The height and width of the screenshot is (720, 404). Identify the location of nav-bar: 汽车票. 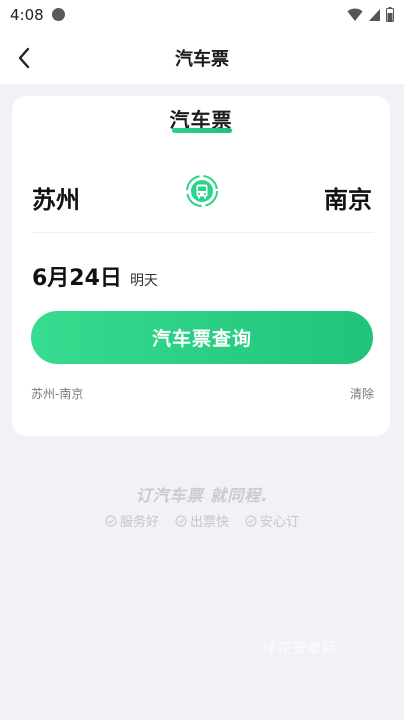
(202, 58).